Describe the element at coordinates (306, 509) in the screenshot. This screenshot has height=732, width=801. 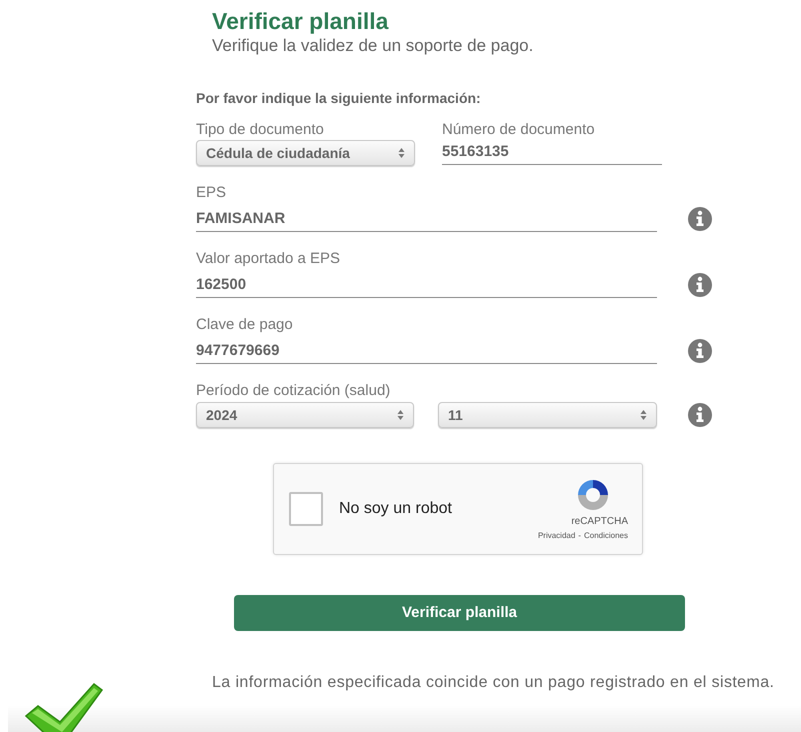
I see `captcha-checkbox` at that location.